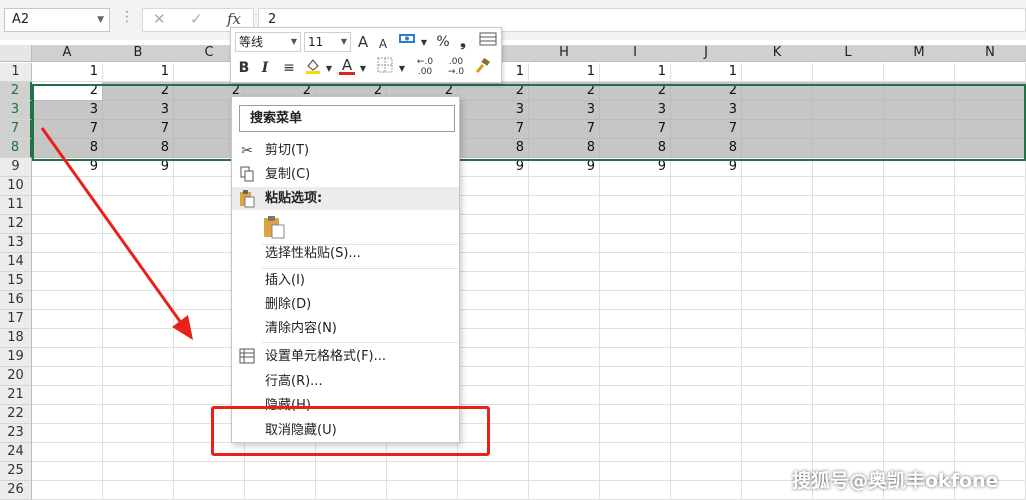 The height and width of the screenshot is (500, 1026). I want to click on cell-i11, so click(635, 205).